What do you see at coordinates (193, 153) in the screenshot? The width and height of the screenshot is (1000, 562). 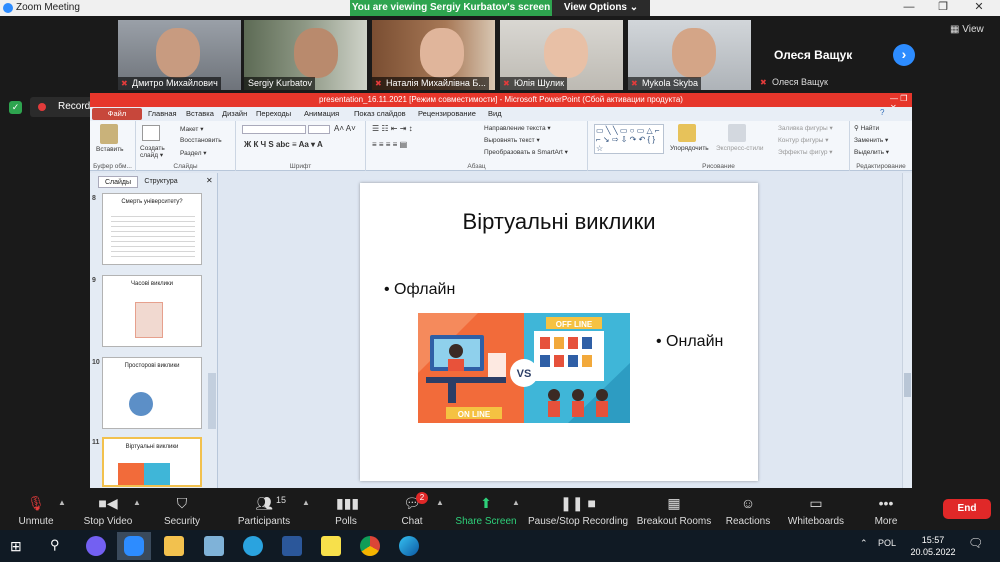 I see `section-button: Раздел ▾` at bounding box center [193, 153].